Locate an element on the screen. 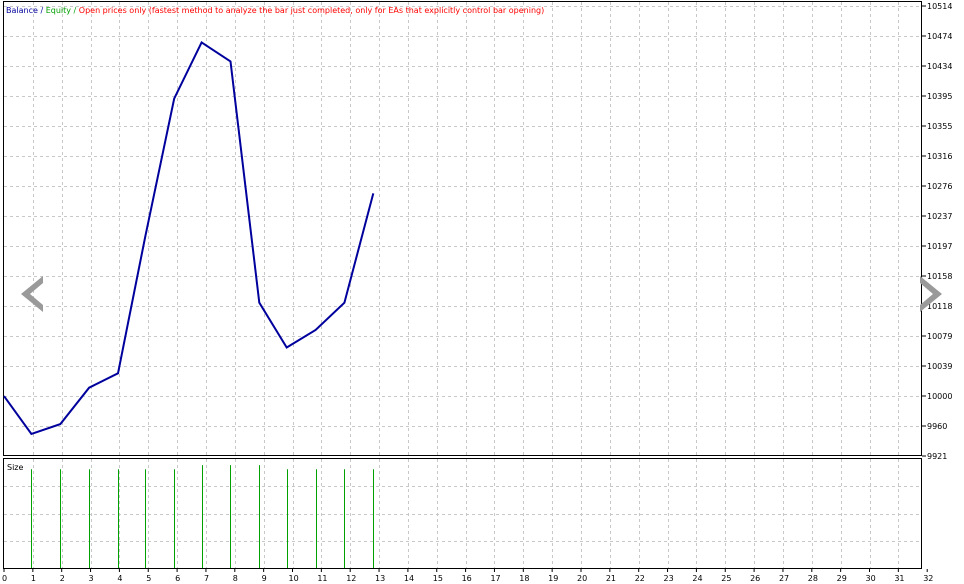 This screenshot has height=584, width=964. x-tick-label: 27 is located at coordinates (784, 578).